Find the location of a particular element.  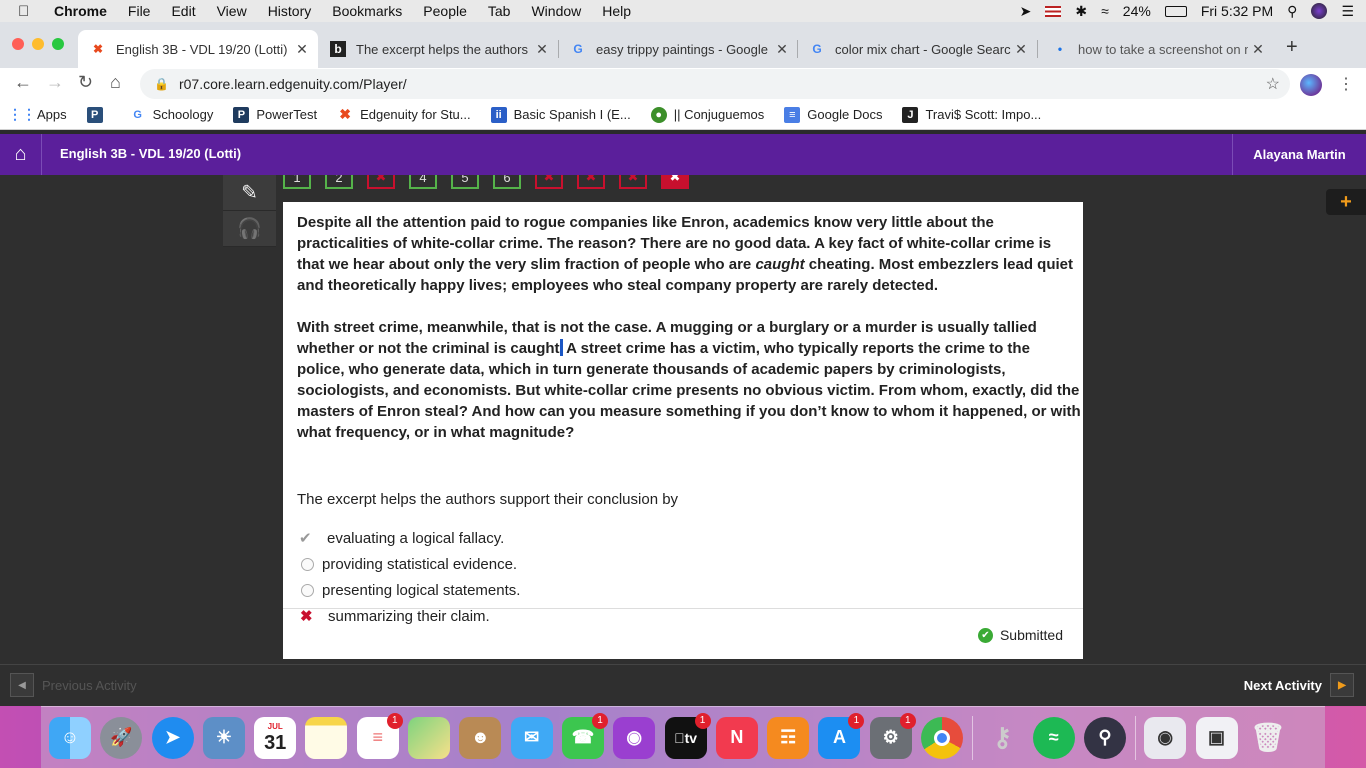

messages-icon: ✉ is located at coordinates (531, 737).